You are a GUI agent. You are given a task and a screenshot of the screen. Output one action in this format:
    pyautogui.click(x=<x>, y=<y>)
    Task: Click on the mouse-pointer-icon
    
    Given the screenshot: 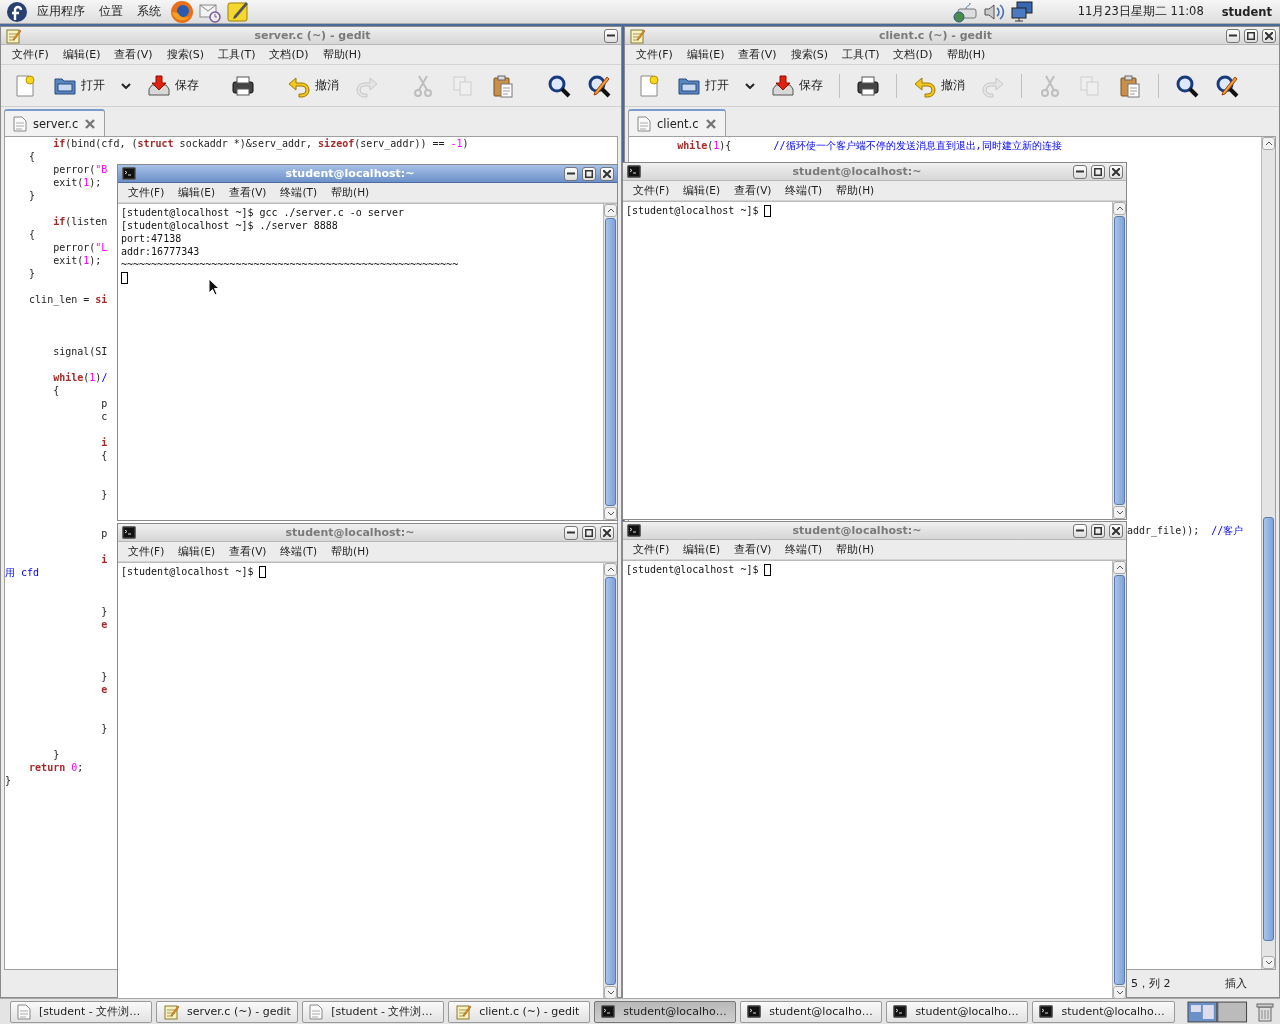 What is the action you would take?
    pyautogui.click(x=214, y=287)
    